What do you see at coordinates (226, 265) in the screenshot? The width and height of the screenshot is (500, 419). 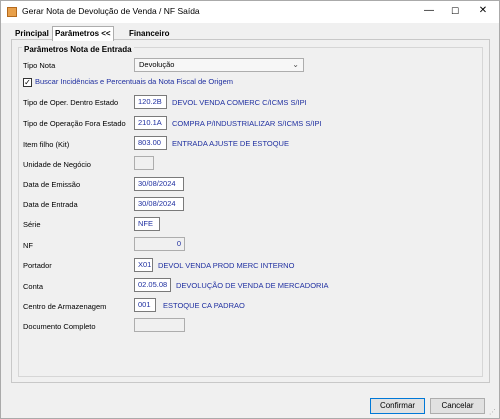 I see `portador-desc: DEVOL VENDA PROD MERC INTERNO` at bounding box center [226, 265].